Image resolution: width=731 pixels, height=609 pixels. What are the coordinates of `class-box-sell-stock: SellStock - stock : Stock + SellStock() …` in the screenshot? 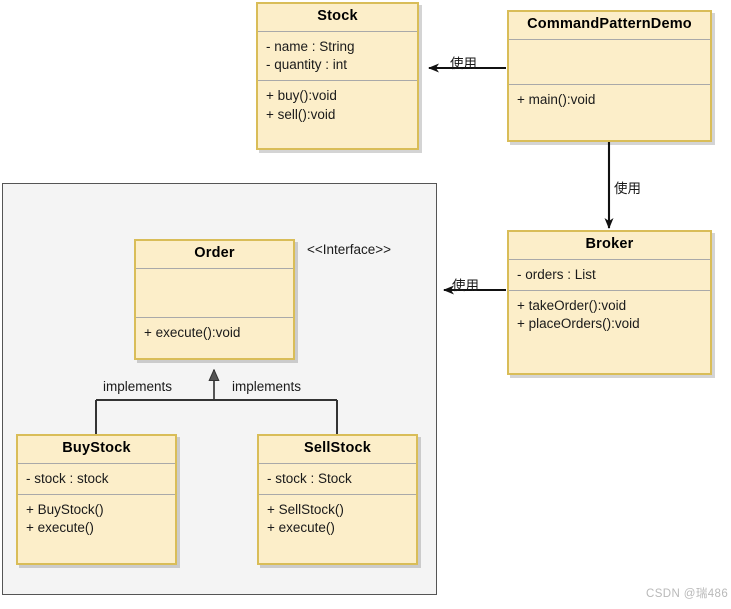 It's located at (337, 499).